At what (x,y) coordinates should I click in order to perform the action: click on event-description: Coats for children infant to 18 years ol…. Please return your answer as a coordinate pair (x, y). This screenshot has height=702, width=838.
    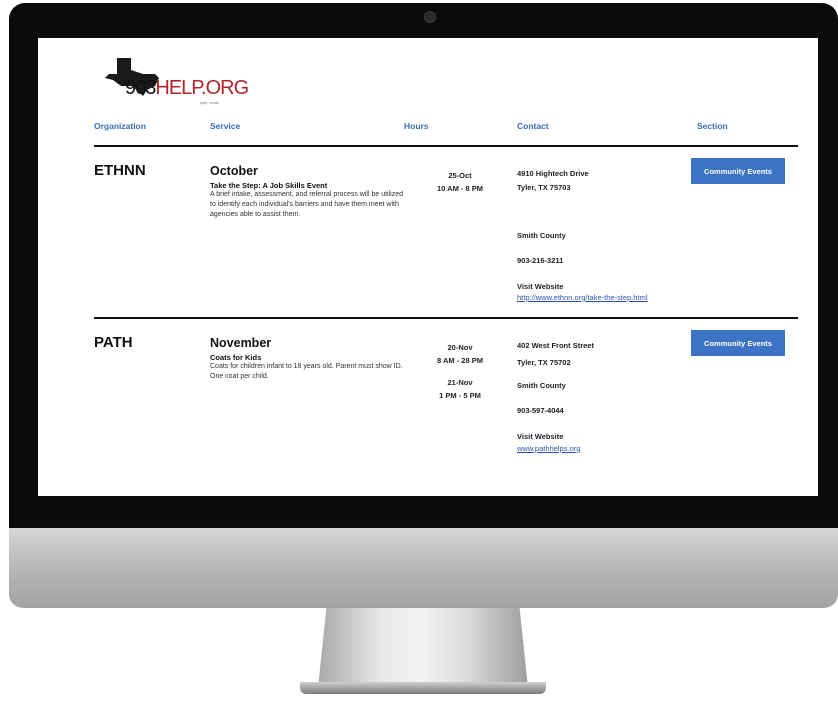
    Looking at the image, I should click on (306, 371).